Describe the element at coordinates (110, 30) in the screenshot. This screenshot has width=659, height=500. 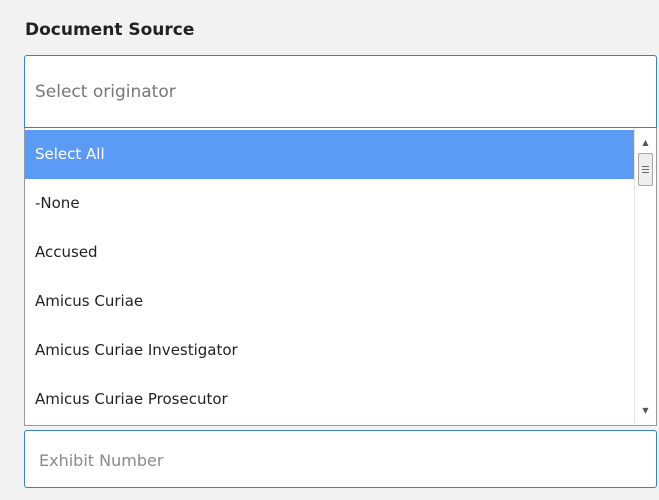
I see `document-source-label: Document Source` at that location.